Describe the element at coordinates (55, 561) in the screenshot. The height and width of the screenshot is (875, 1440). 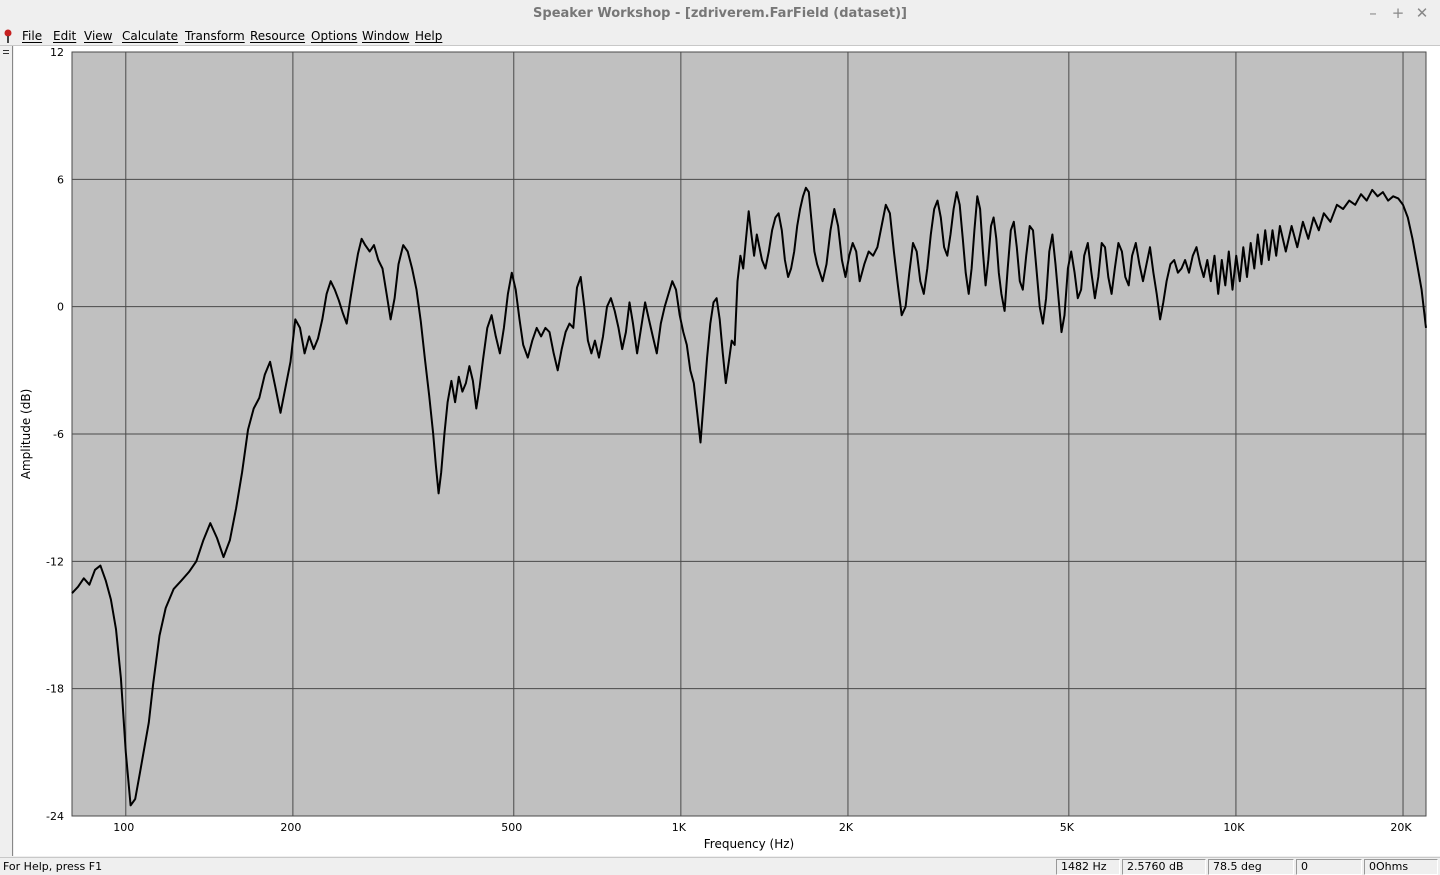
I see `y-tick-label: -12` at that location.